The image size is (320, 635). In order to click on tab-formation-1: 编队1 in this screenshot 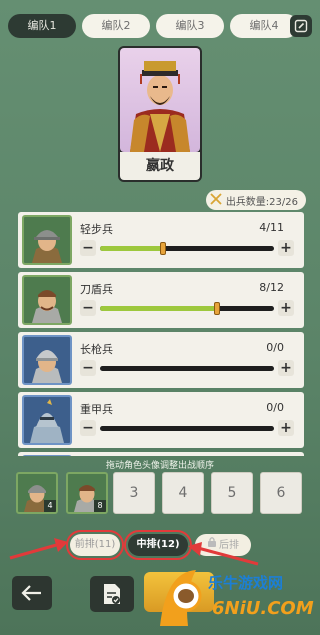, I will do `click(42, 26)`.